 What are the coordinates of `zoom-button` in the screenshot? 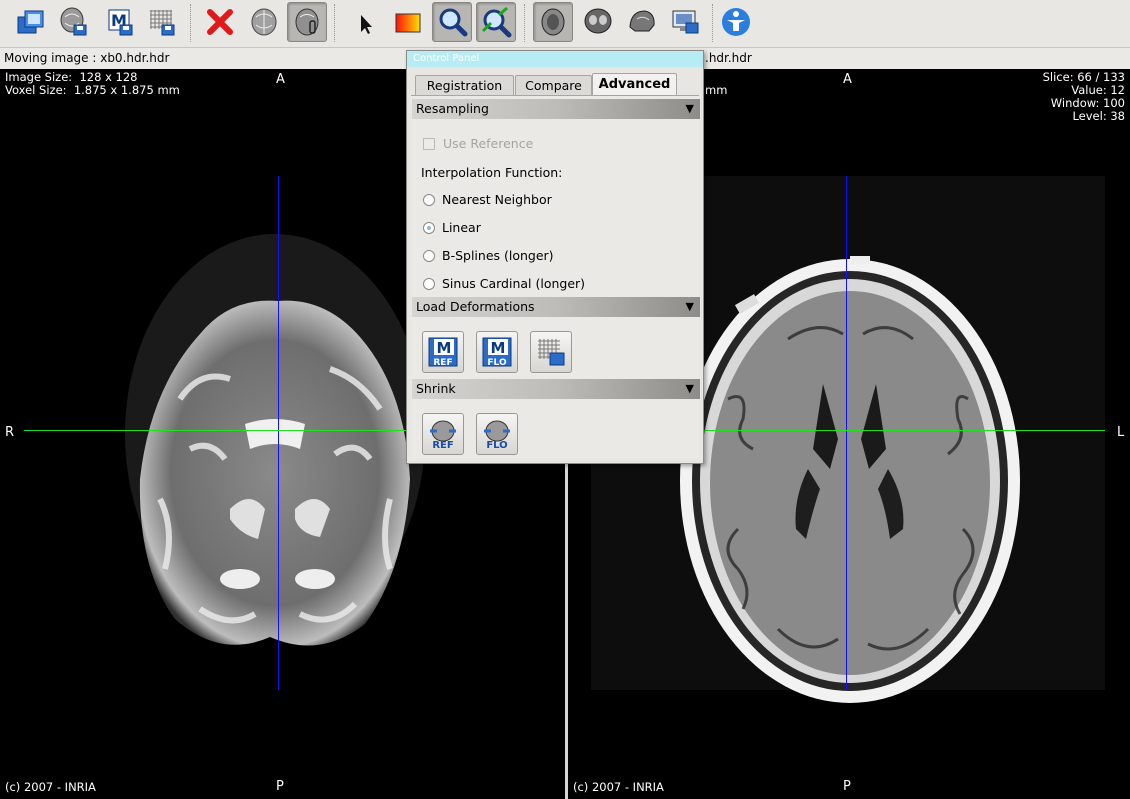 It's located at (452, 22).